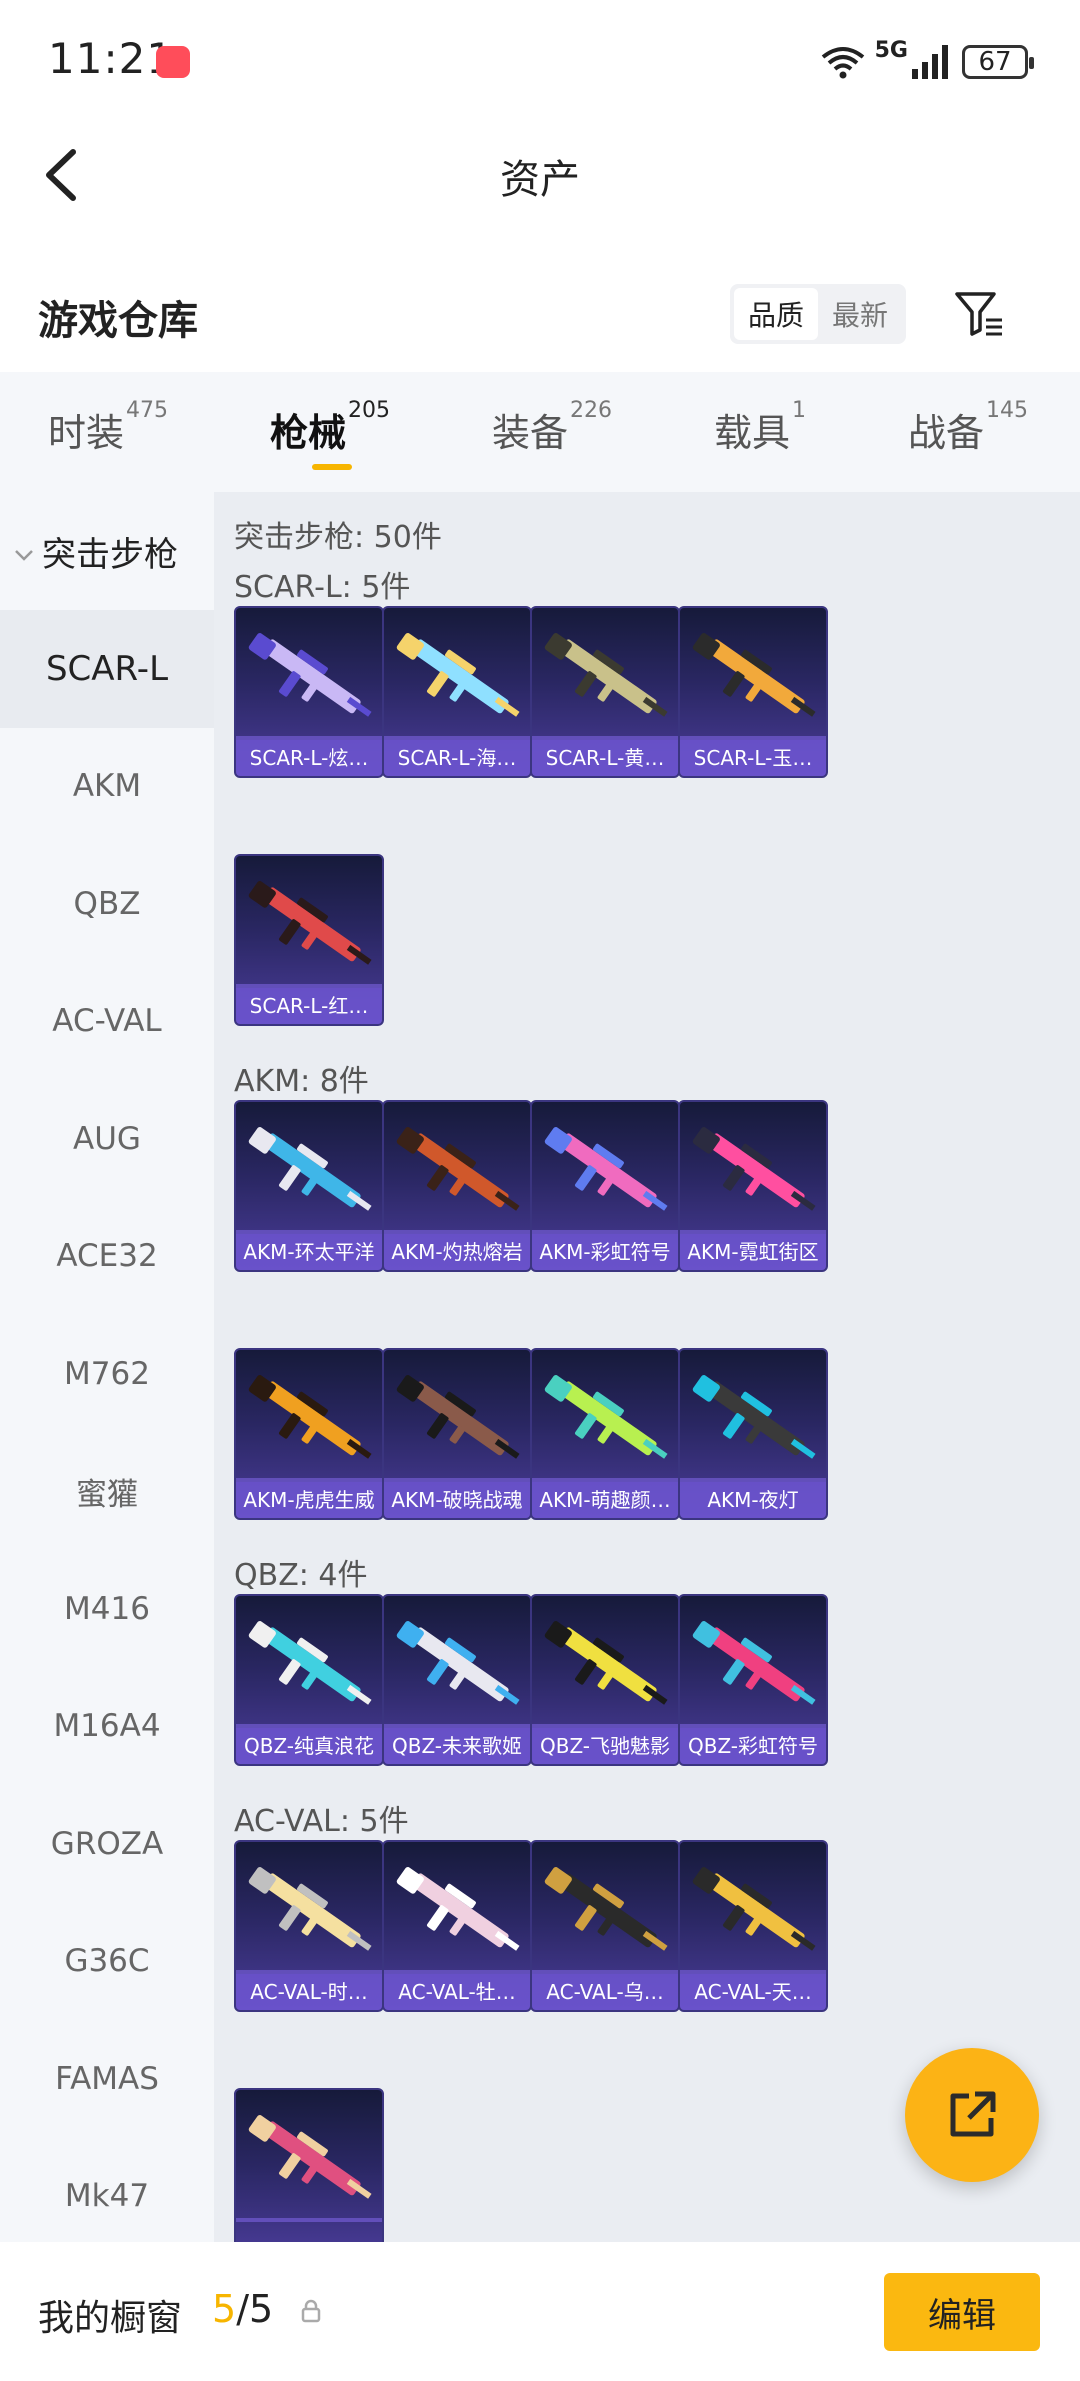 The image size is (1080, 2381). What do you see at coordinates (107, 1374) in the screenshot?
I see `sidebar-item: M762` at bounding box center [107, 1374].